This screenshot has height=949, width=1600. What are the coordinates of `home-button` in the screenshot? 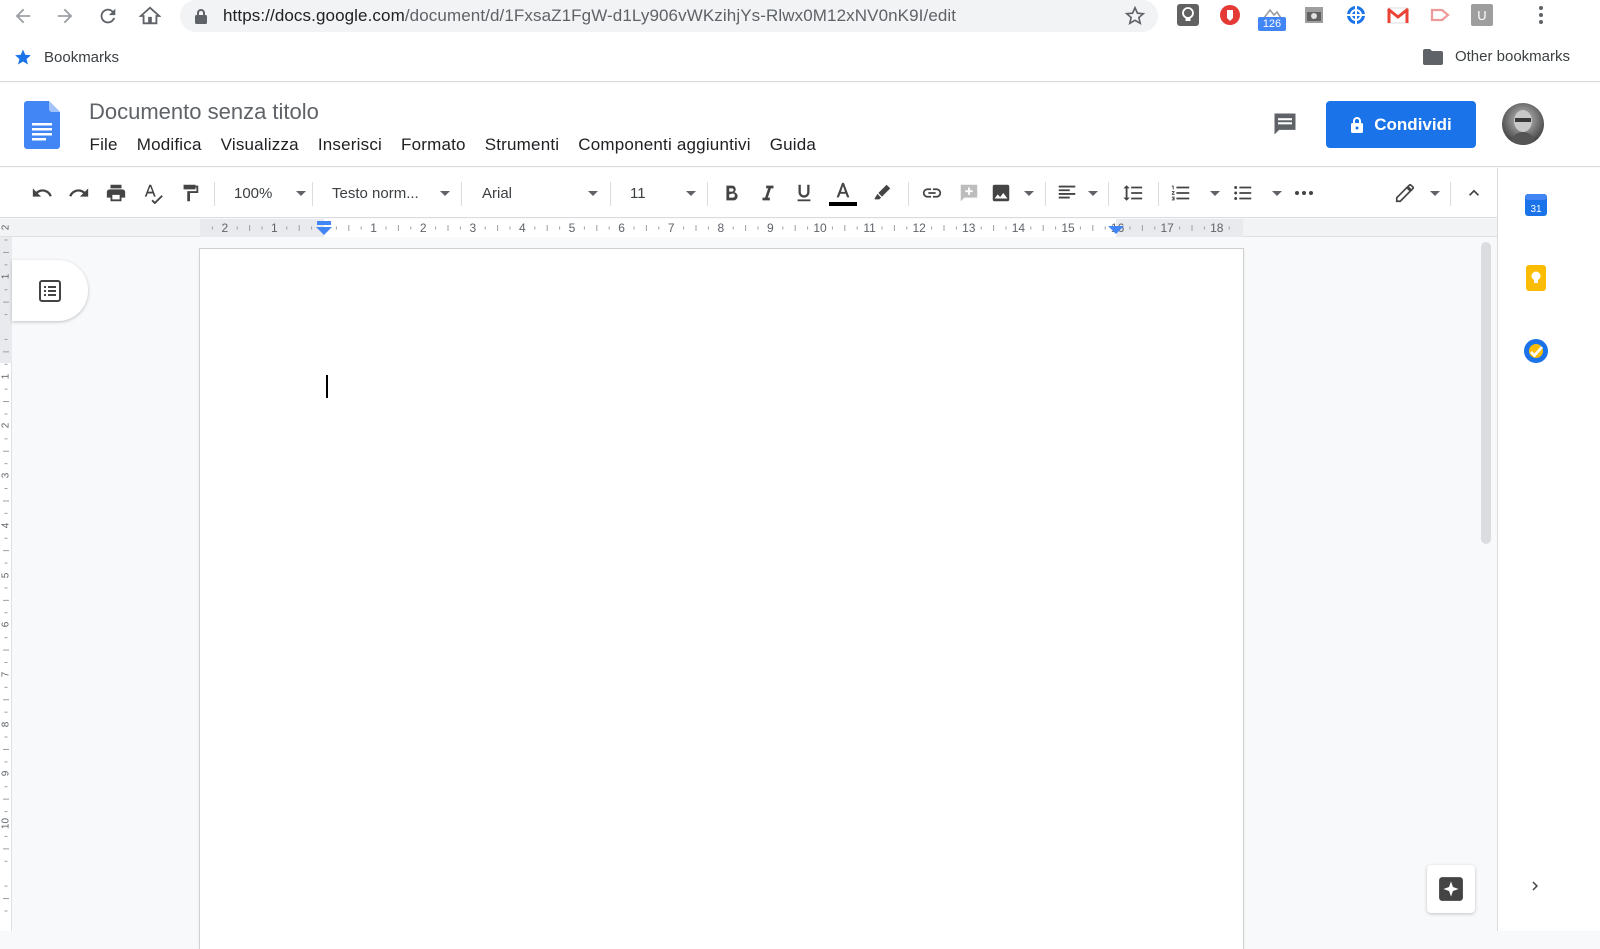 It's located at (150, 16).